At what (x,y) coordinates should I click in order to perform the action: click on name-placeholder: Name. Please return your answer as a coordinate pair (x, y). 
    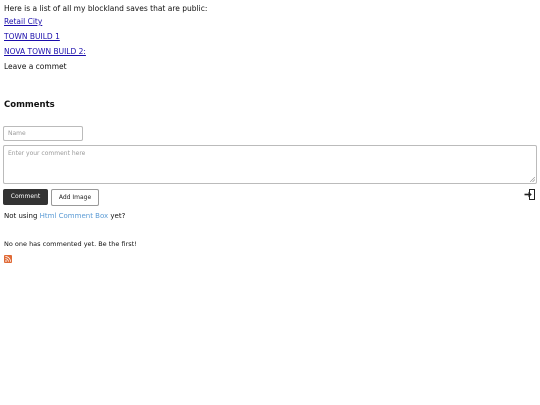
    Looking at the image, I should click on (17, 133).